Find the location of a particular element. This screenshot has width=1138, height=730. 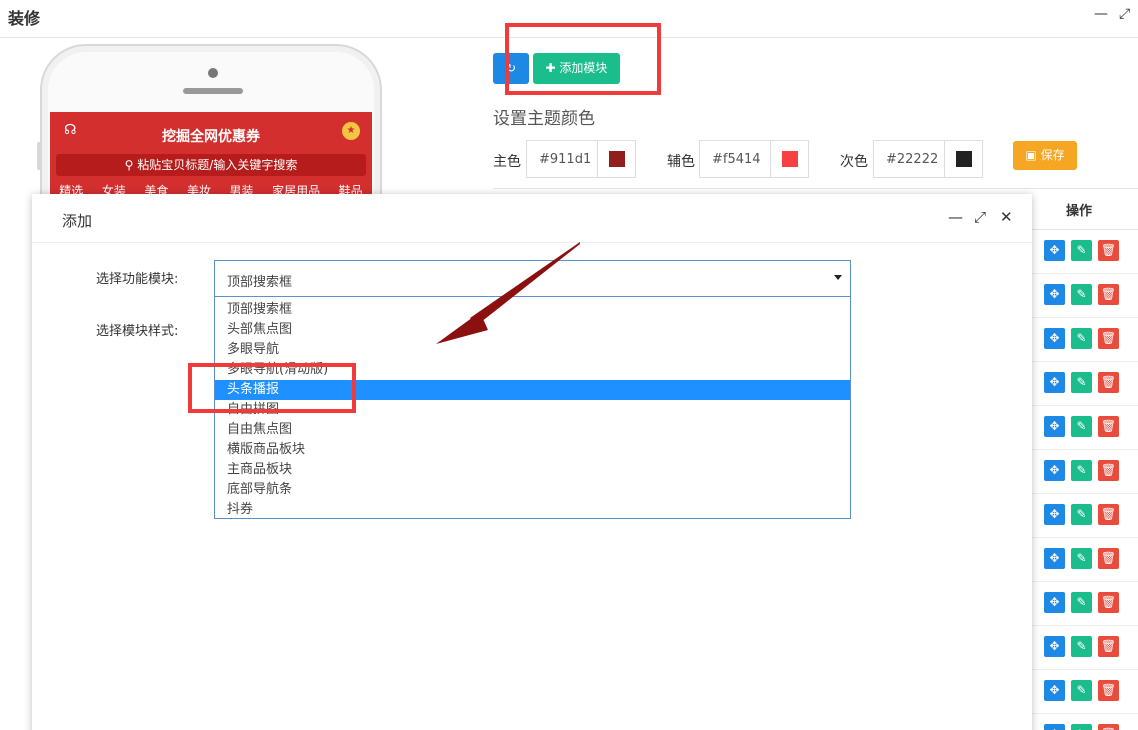

tertiary-color-swatch is located at coordinates (963, 159).